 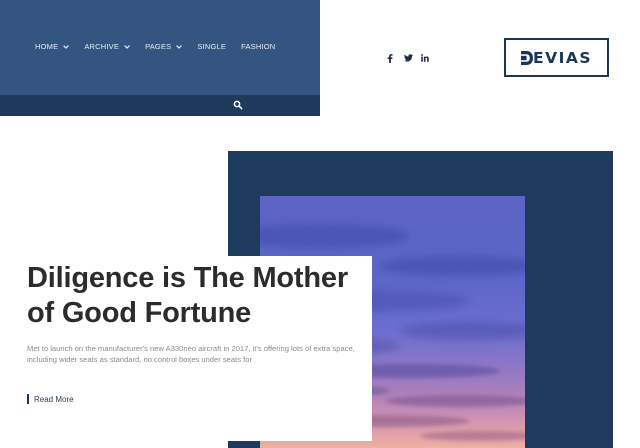 I want to click on nav-item-label: FASHION, so click(x=258, y=46).